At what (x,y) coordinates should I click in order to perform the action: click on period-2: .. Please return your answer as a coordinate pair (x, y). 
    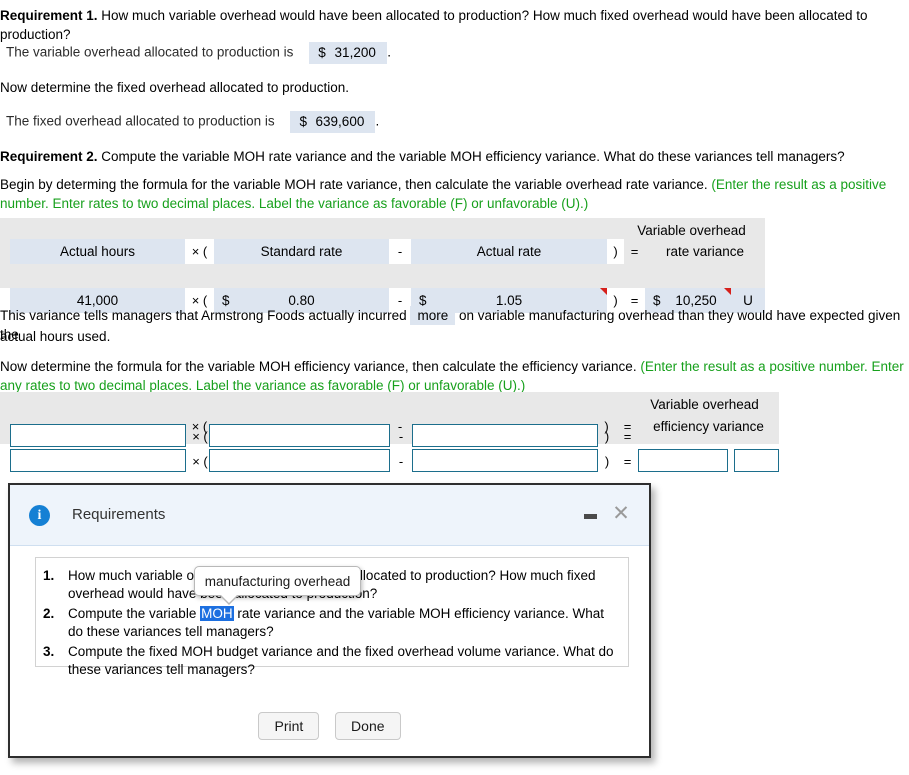
    Looking at the image, I should click on (377, 121).